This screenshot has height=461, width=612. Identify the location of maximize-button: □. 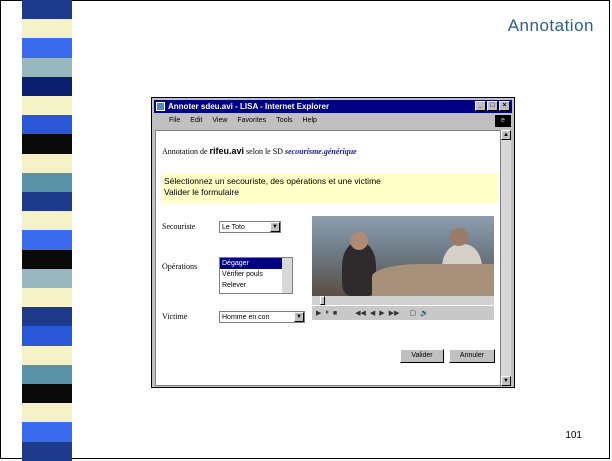
(492, 106).